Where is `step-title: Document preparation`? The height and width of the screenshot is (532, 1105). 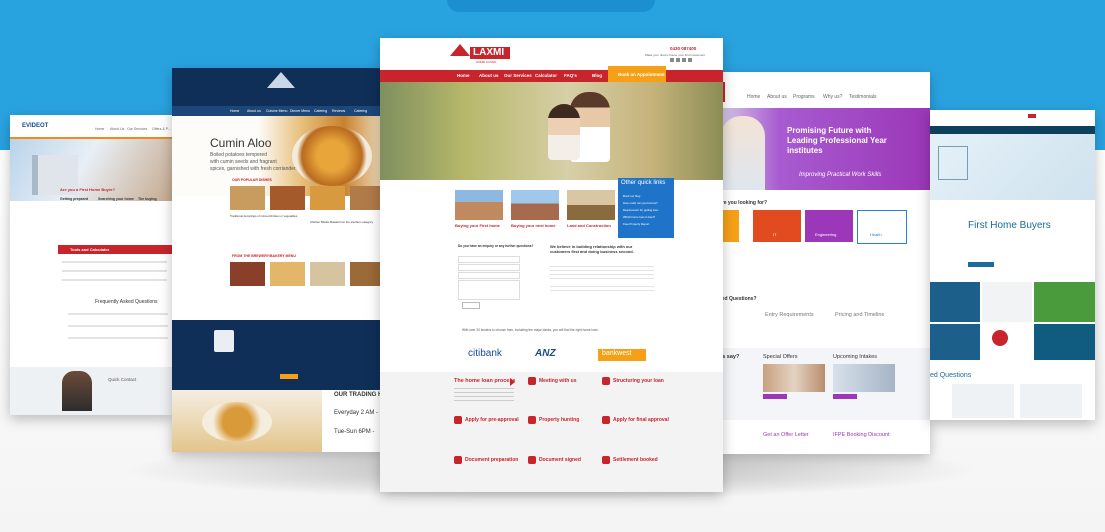
step-title: Document preparation is located at coordinates (492, 460).